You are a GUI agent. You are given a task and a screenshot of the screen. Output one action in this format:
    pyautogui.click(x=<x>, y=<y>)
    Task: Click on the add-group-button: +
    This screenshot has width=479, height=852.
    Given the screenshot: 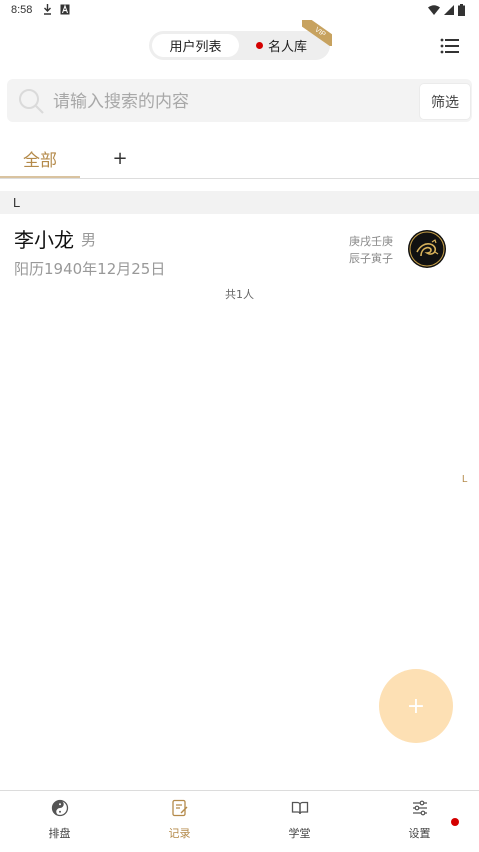 What is the action you would take?
    pyautogui.click(x=120, y=158)
    